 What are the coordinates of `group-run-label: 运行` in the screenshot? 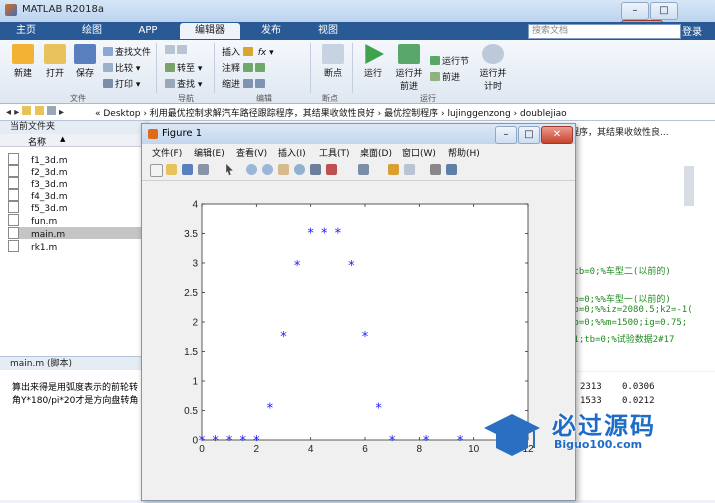 It's located at (428, 98).